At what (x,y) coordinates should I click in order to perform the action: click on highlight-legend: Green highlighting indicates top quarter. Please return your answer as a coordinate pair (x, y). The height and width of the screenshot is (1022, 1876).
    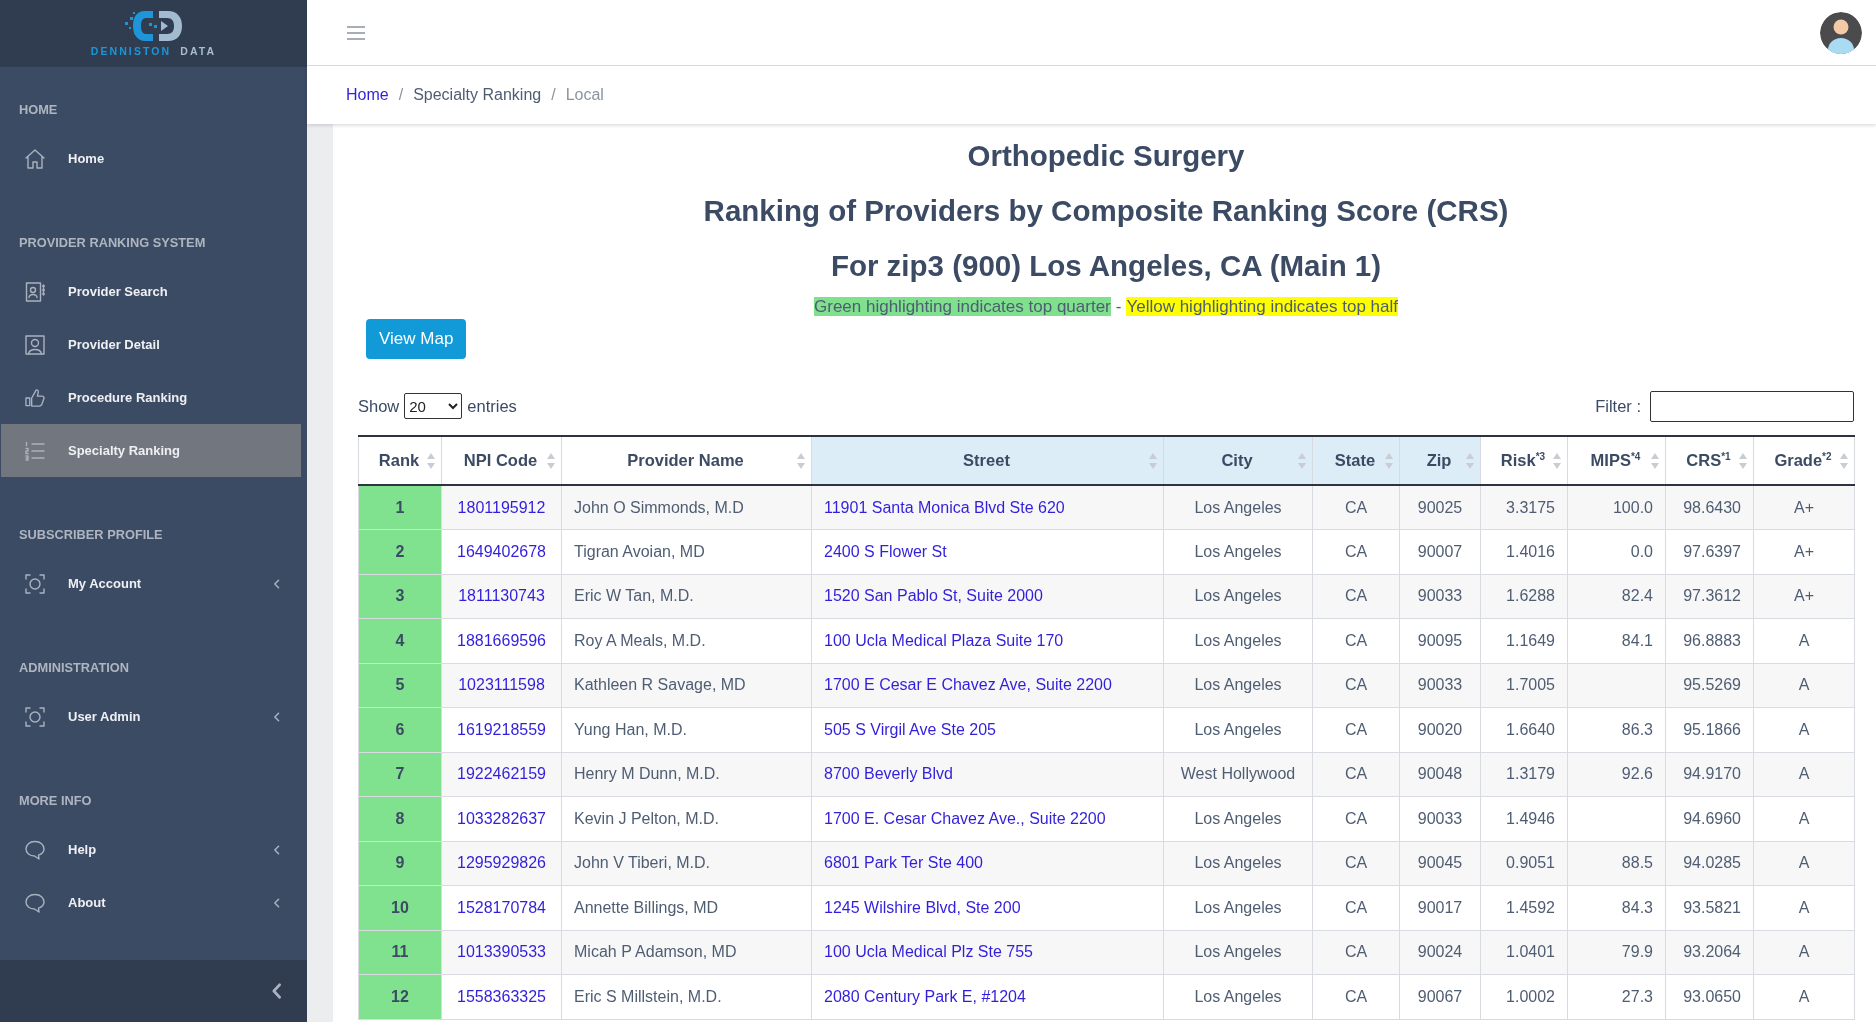
    Looking at the image, I should click on (962, 306).